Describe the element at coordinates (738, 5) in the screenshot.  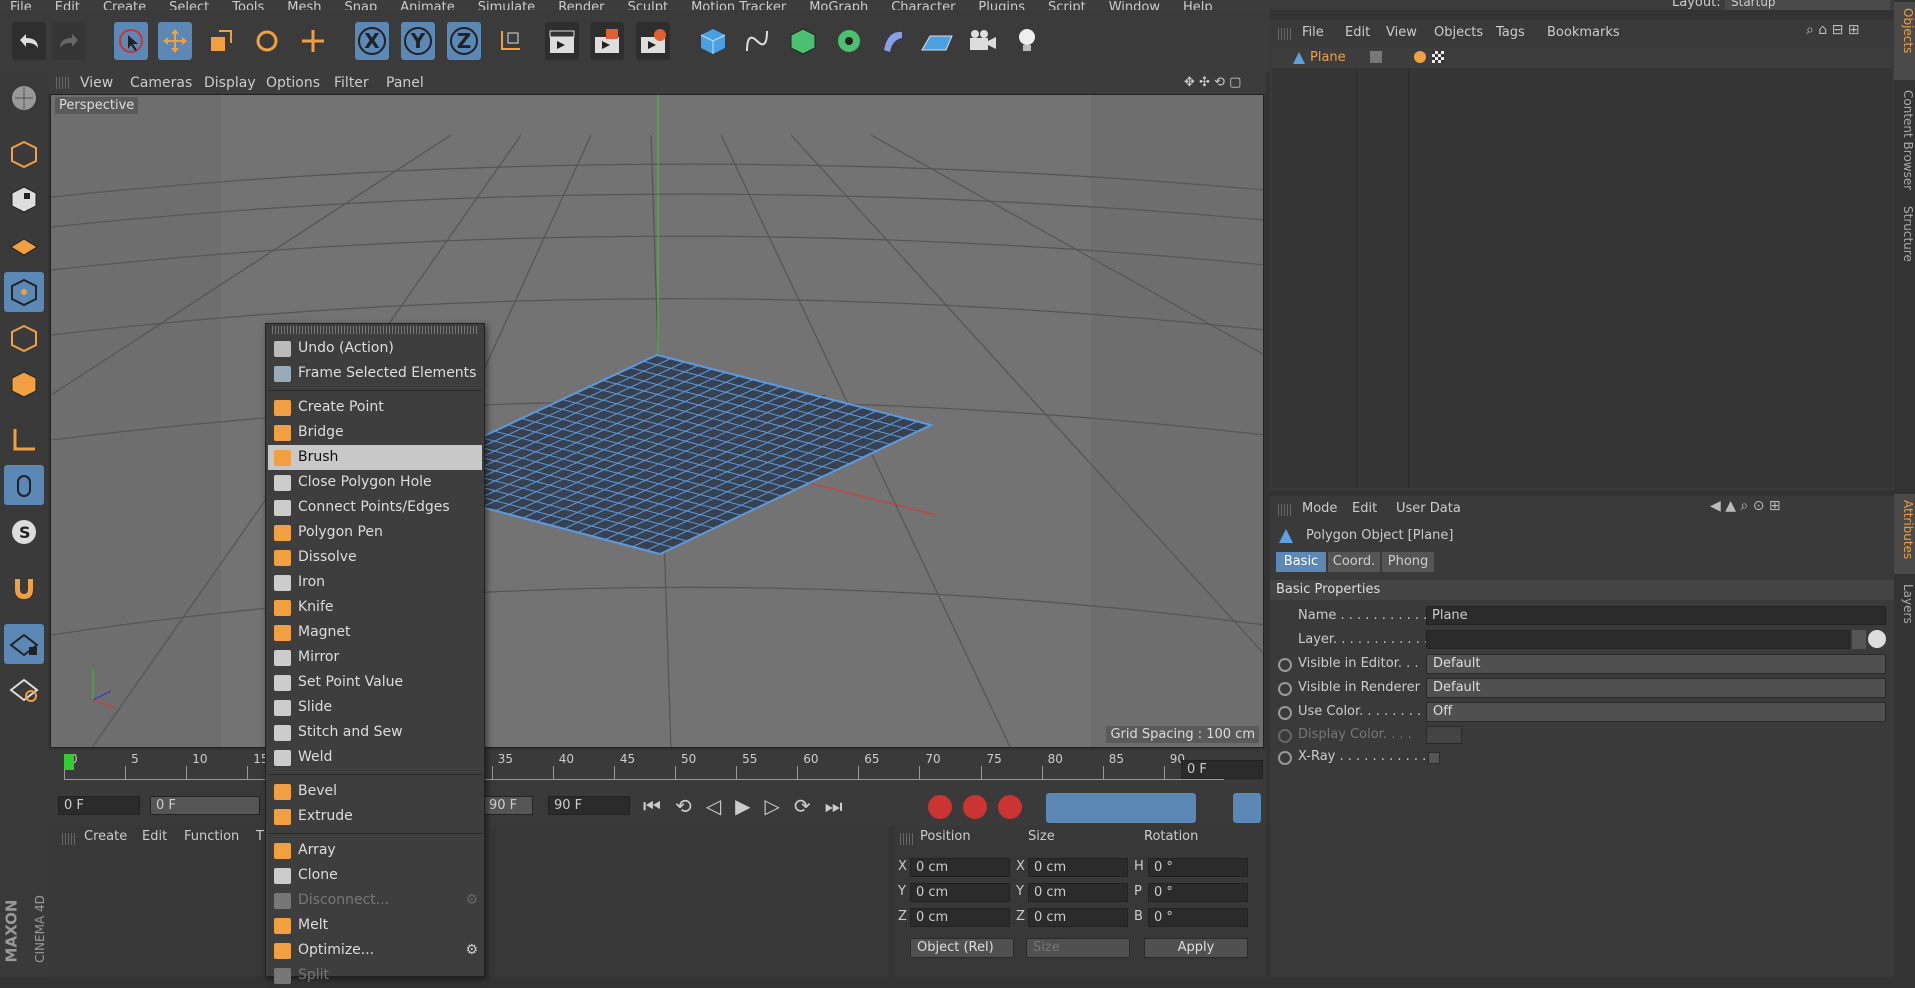
I see `menu-motion-tracker: Motion Tracker` at that location.